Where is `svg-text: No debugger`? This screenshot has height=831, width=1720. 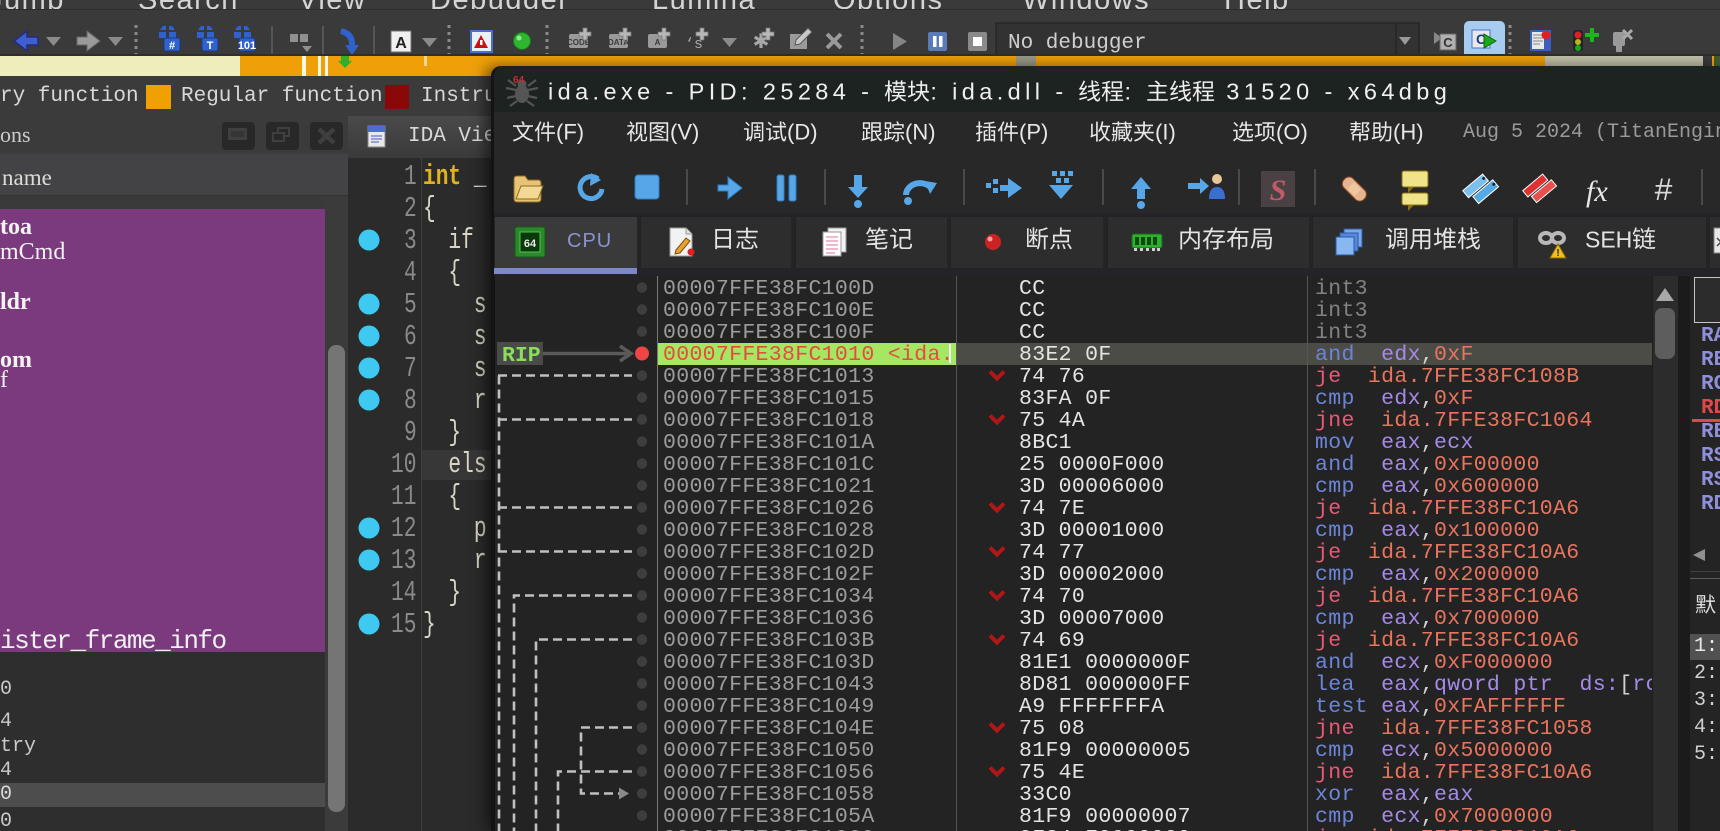
svg-text: No debugger is located at coordinates (1077, 43).